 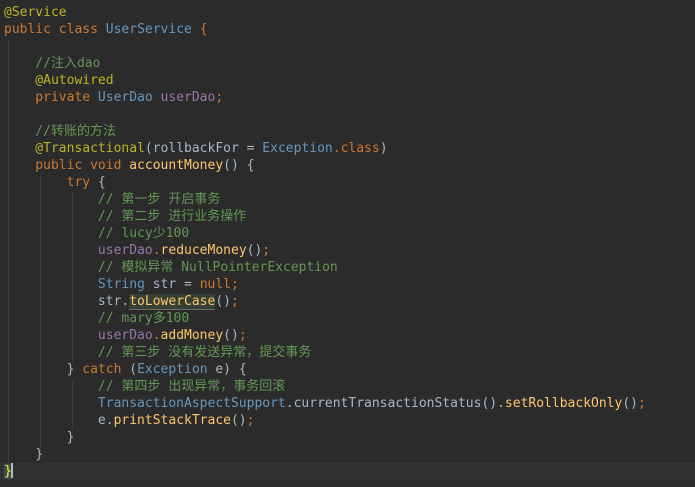 I want to click on code-line: public void accountMoney() {, so click(x=347, y=165).